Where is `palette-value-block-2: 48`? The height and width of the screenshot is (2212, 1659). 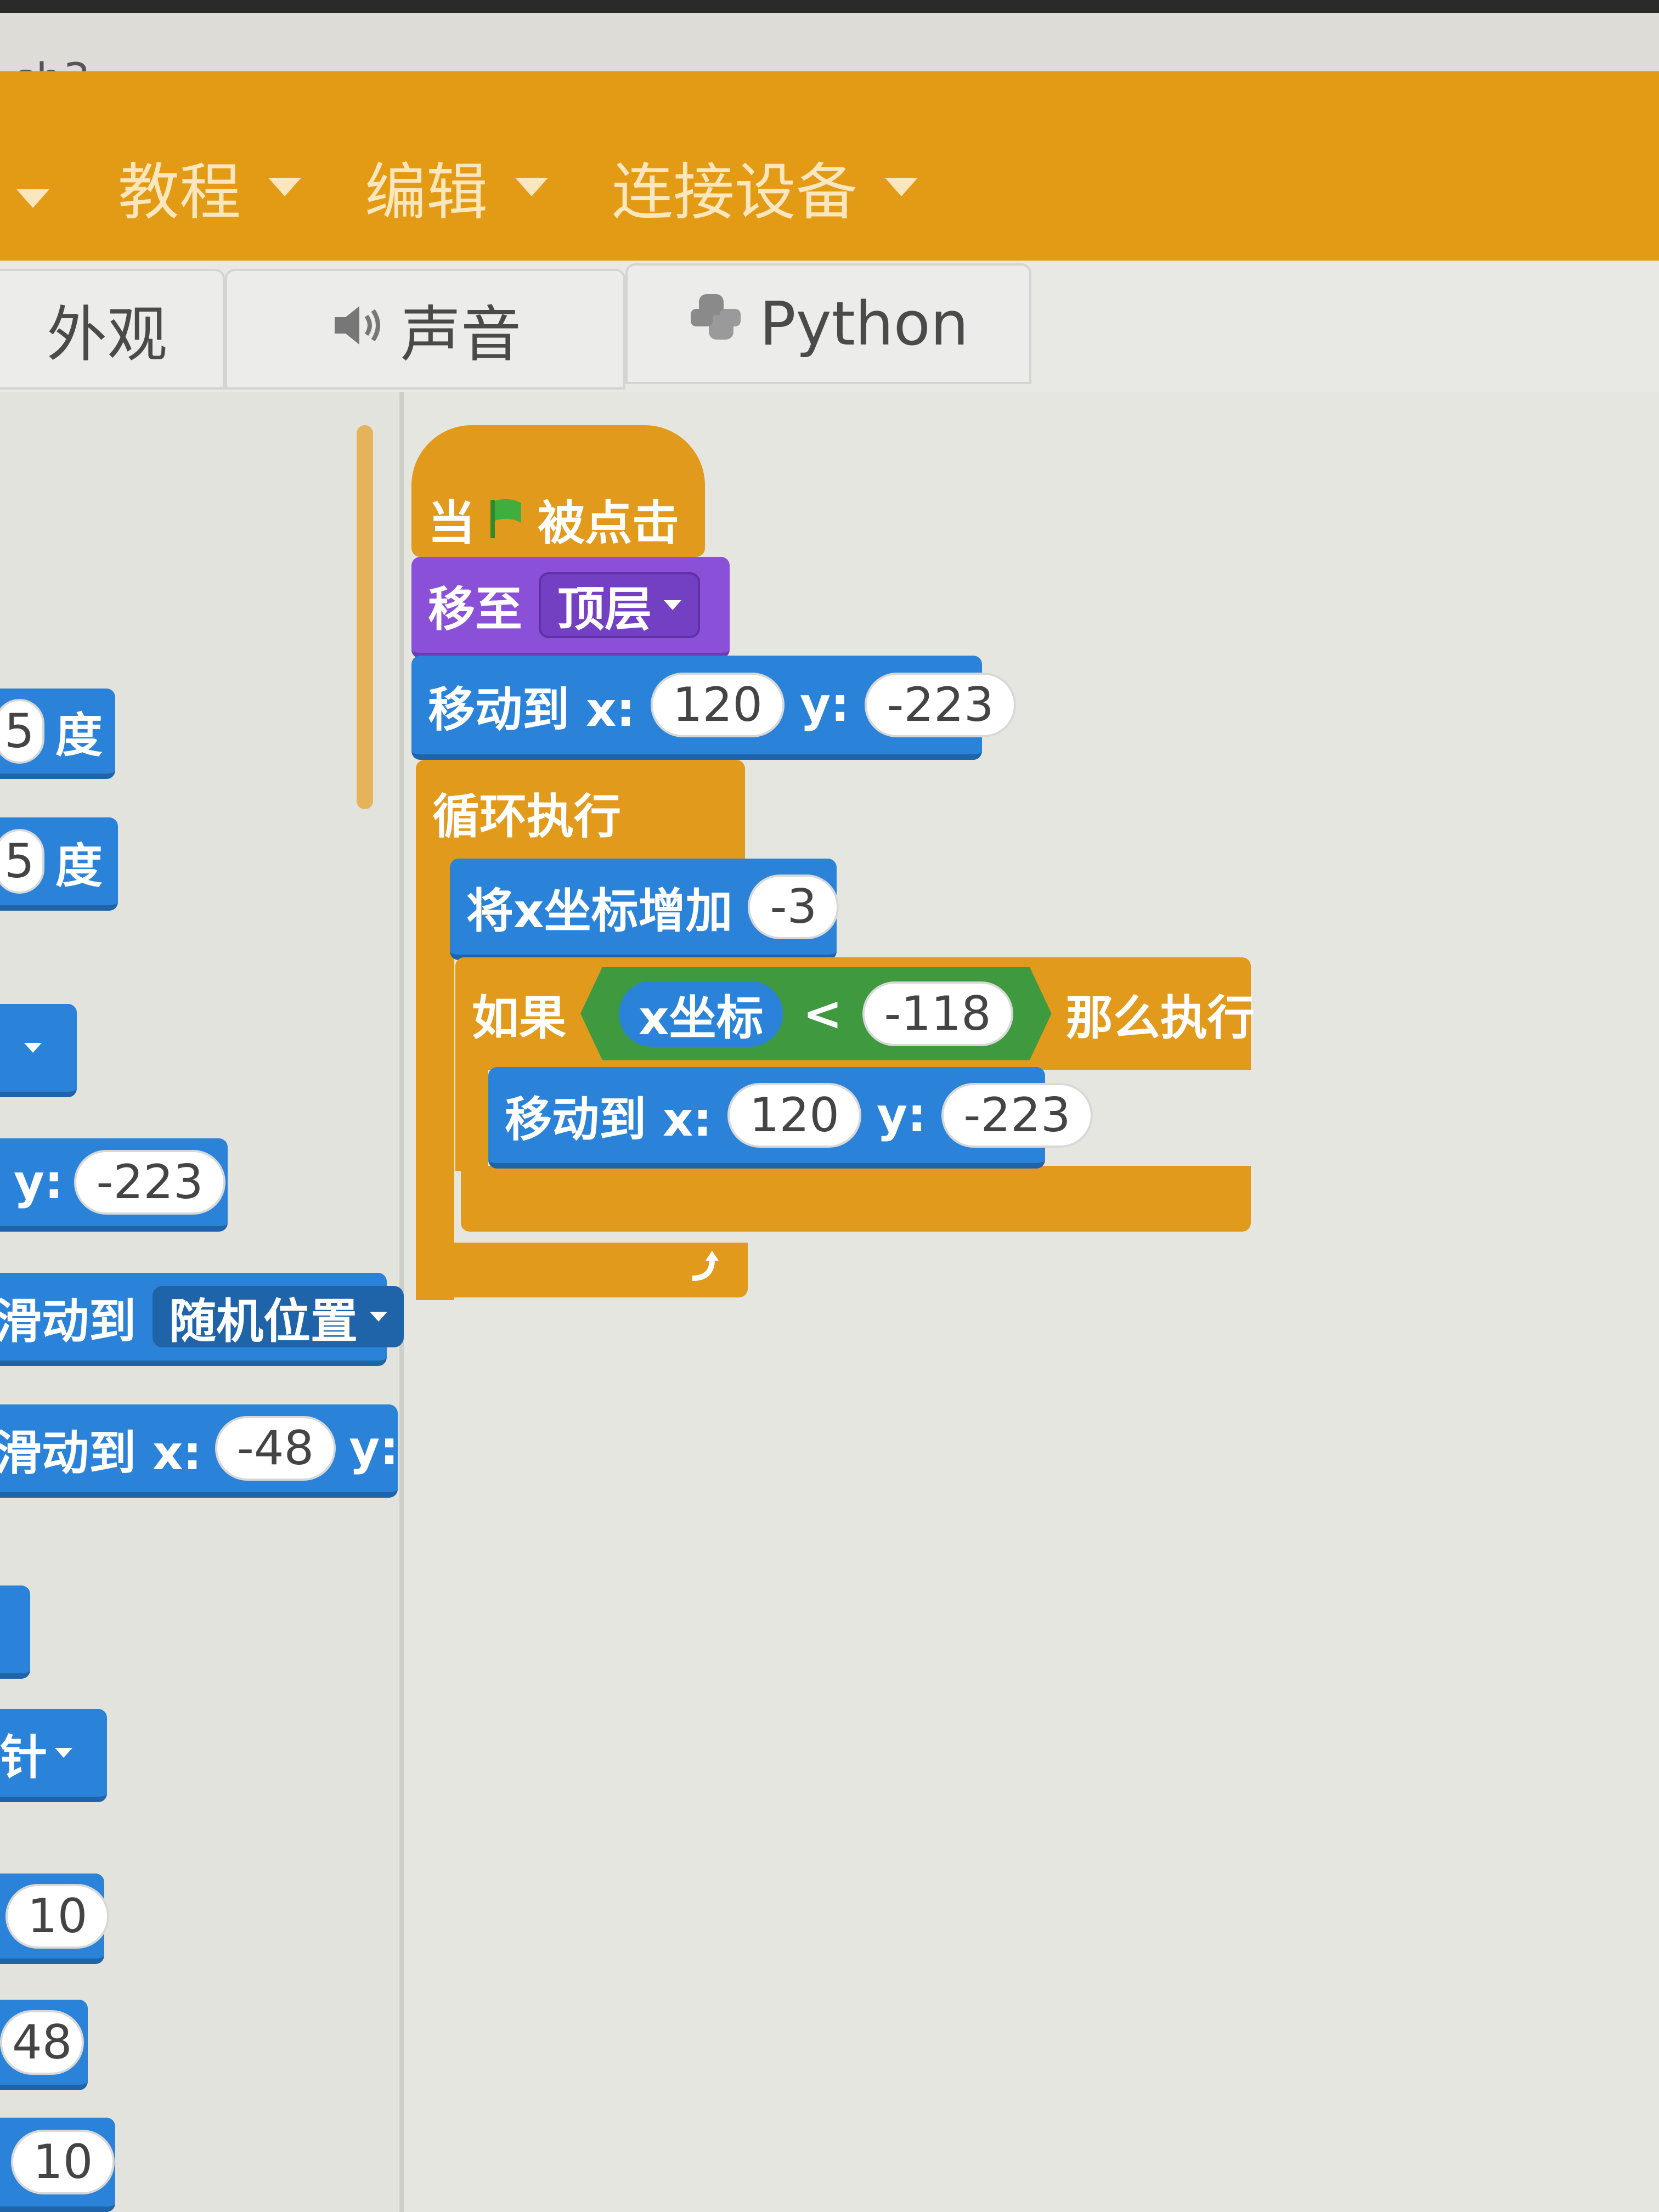
palette-value-block-2: 48 is located at coordinates (44, 2045).